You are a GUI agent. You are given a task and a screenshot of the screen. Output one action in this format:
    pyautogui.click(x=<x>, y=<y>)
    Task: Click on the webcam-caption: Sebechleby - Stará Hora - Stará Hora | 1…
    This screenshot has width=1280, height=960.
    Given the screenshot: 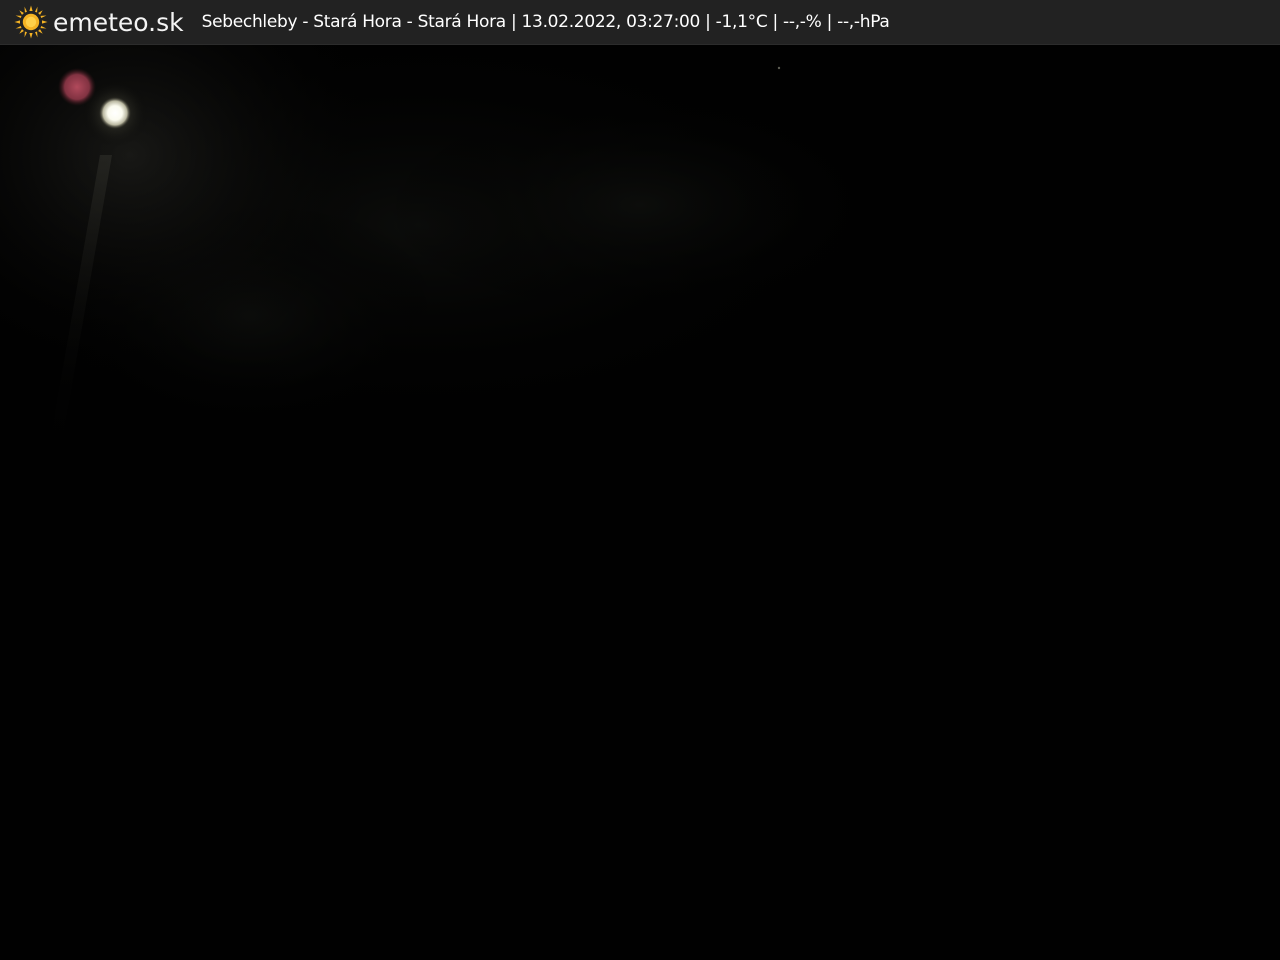 What is the action you would take?
    pyautogui.click(x=545, y=21)
    